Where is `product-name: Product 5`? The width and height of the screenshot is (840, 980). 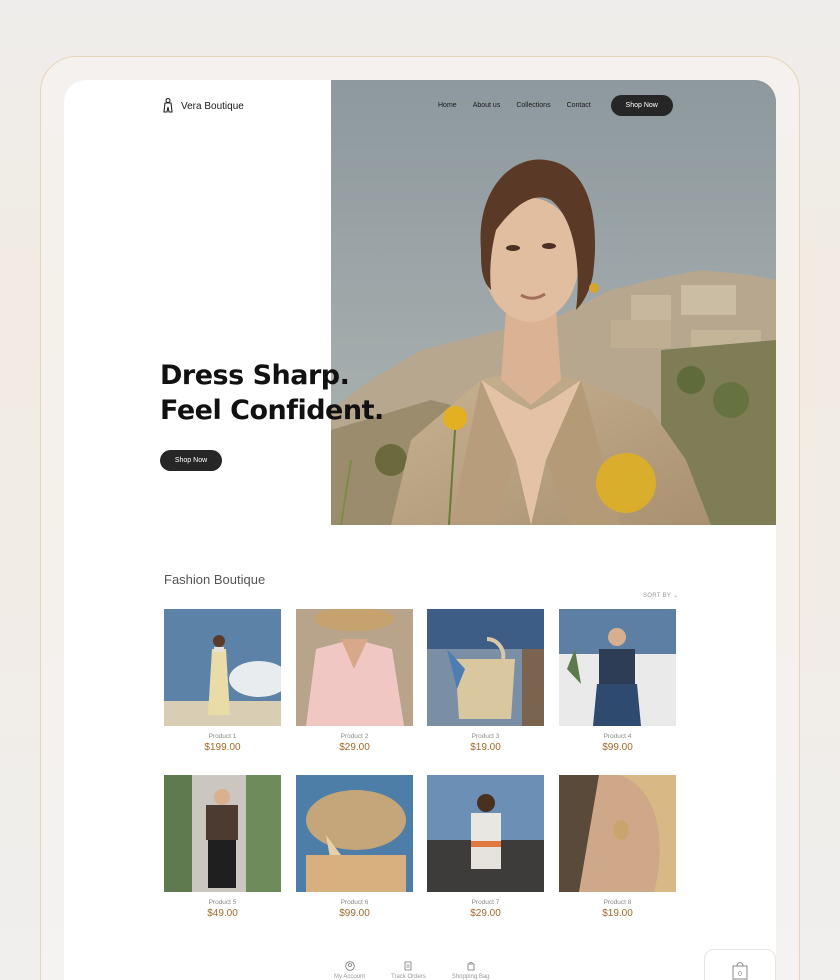
product-name: Product 5 is located at coordinates (222, 902).